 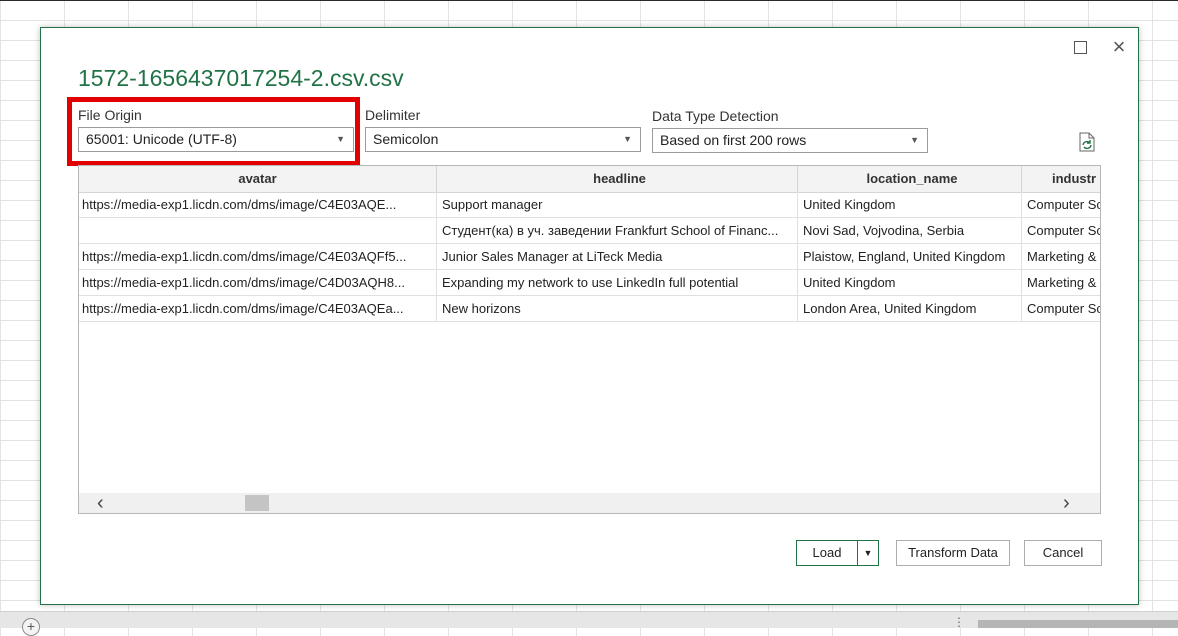 I want to click on delimiter-label: Delimiter, so click(x=393, y=115).